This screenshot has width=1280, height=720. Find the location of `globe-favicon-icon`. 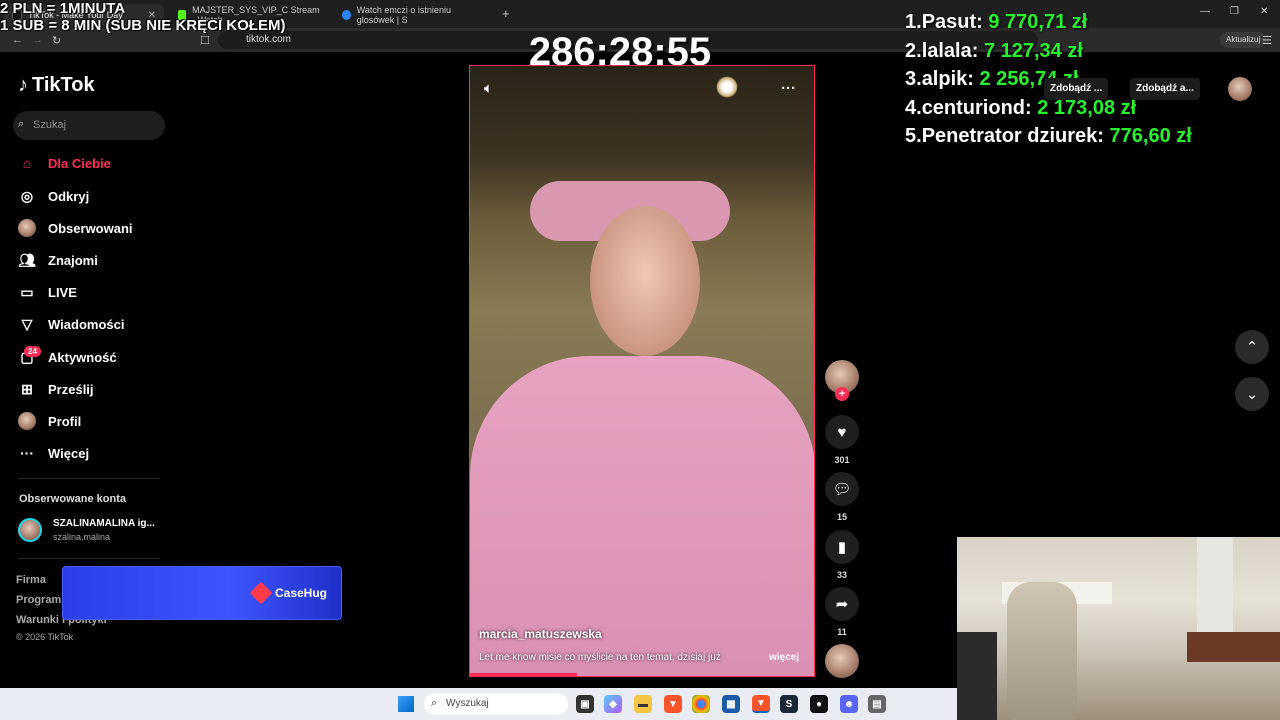

globe-favicon-icon is located at coordinates (346, 15).